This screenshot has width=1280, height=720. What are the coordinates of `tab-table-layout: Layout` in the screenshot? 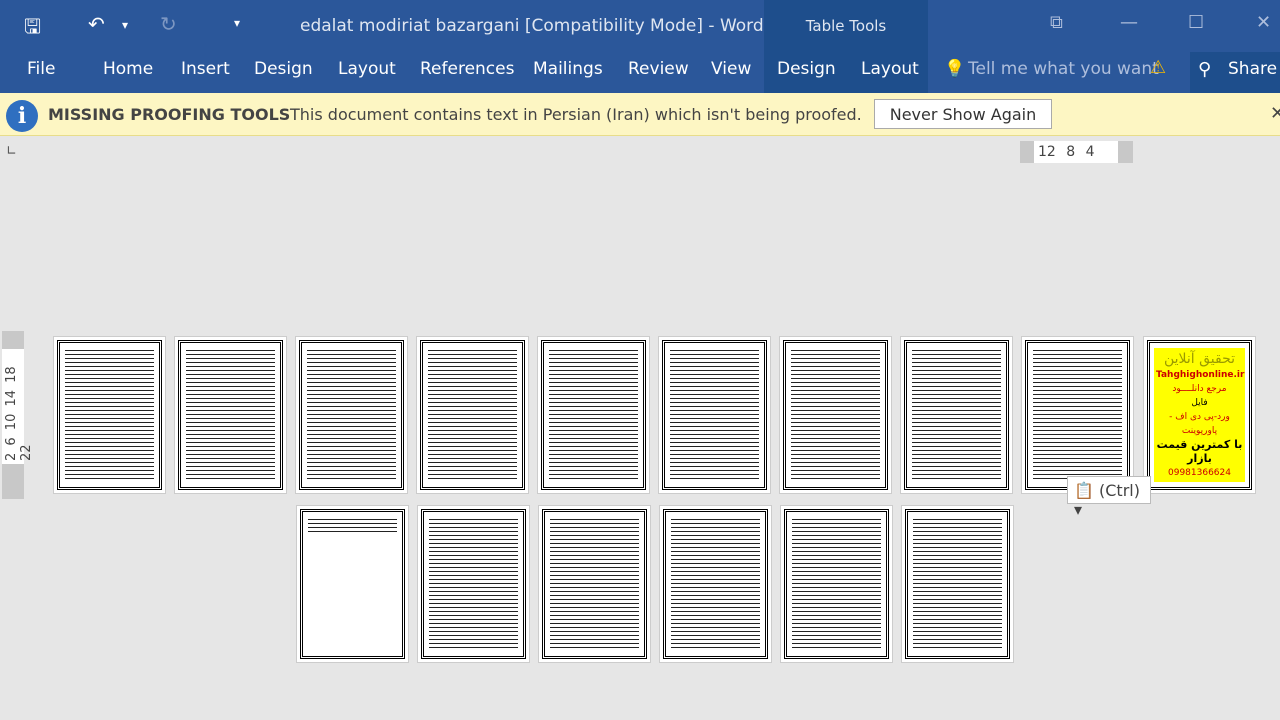 It's located at (890, 69).